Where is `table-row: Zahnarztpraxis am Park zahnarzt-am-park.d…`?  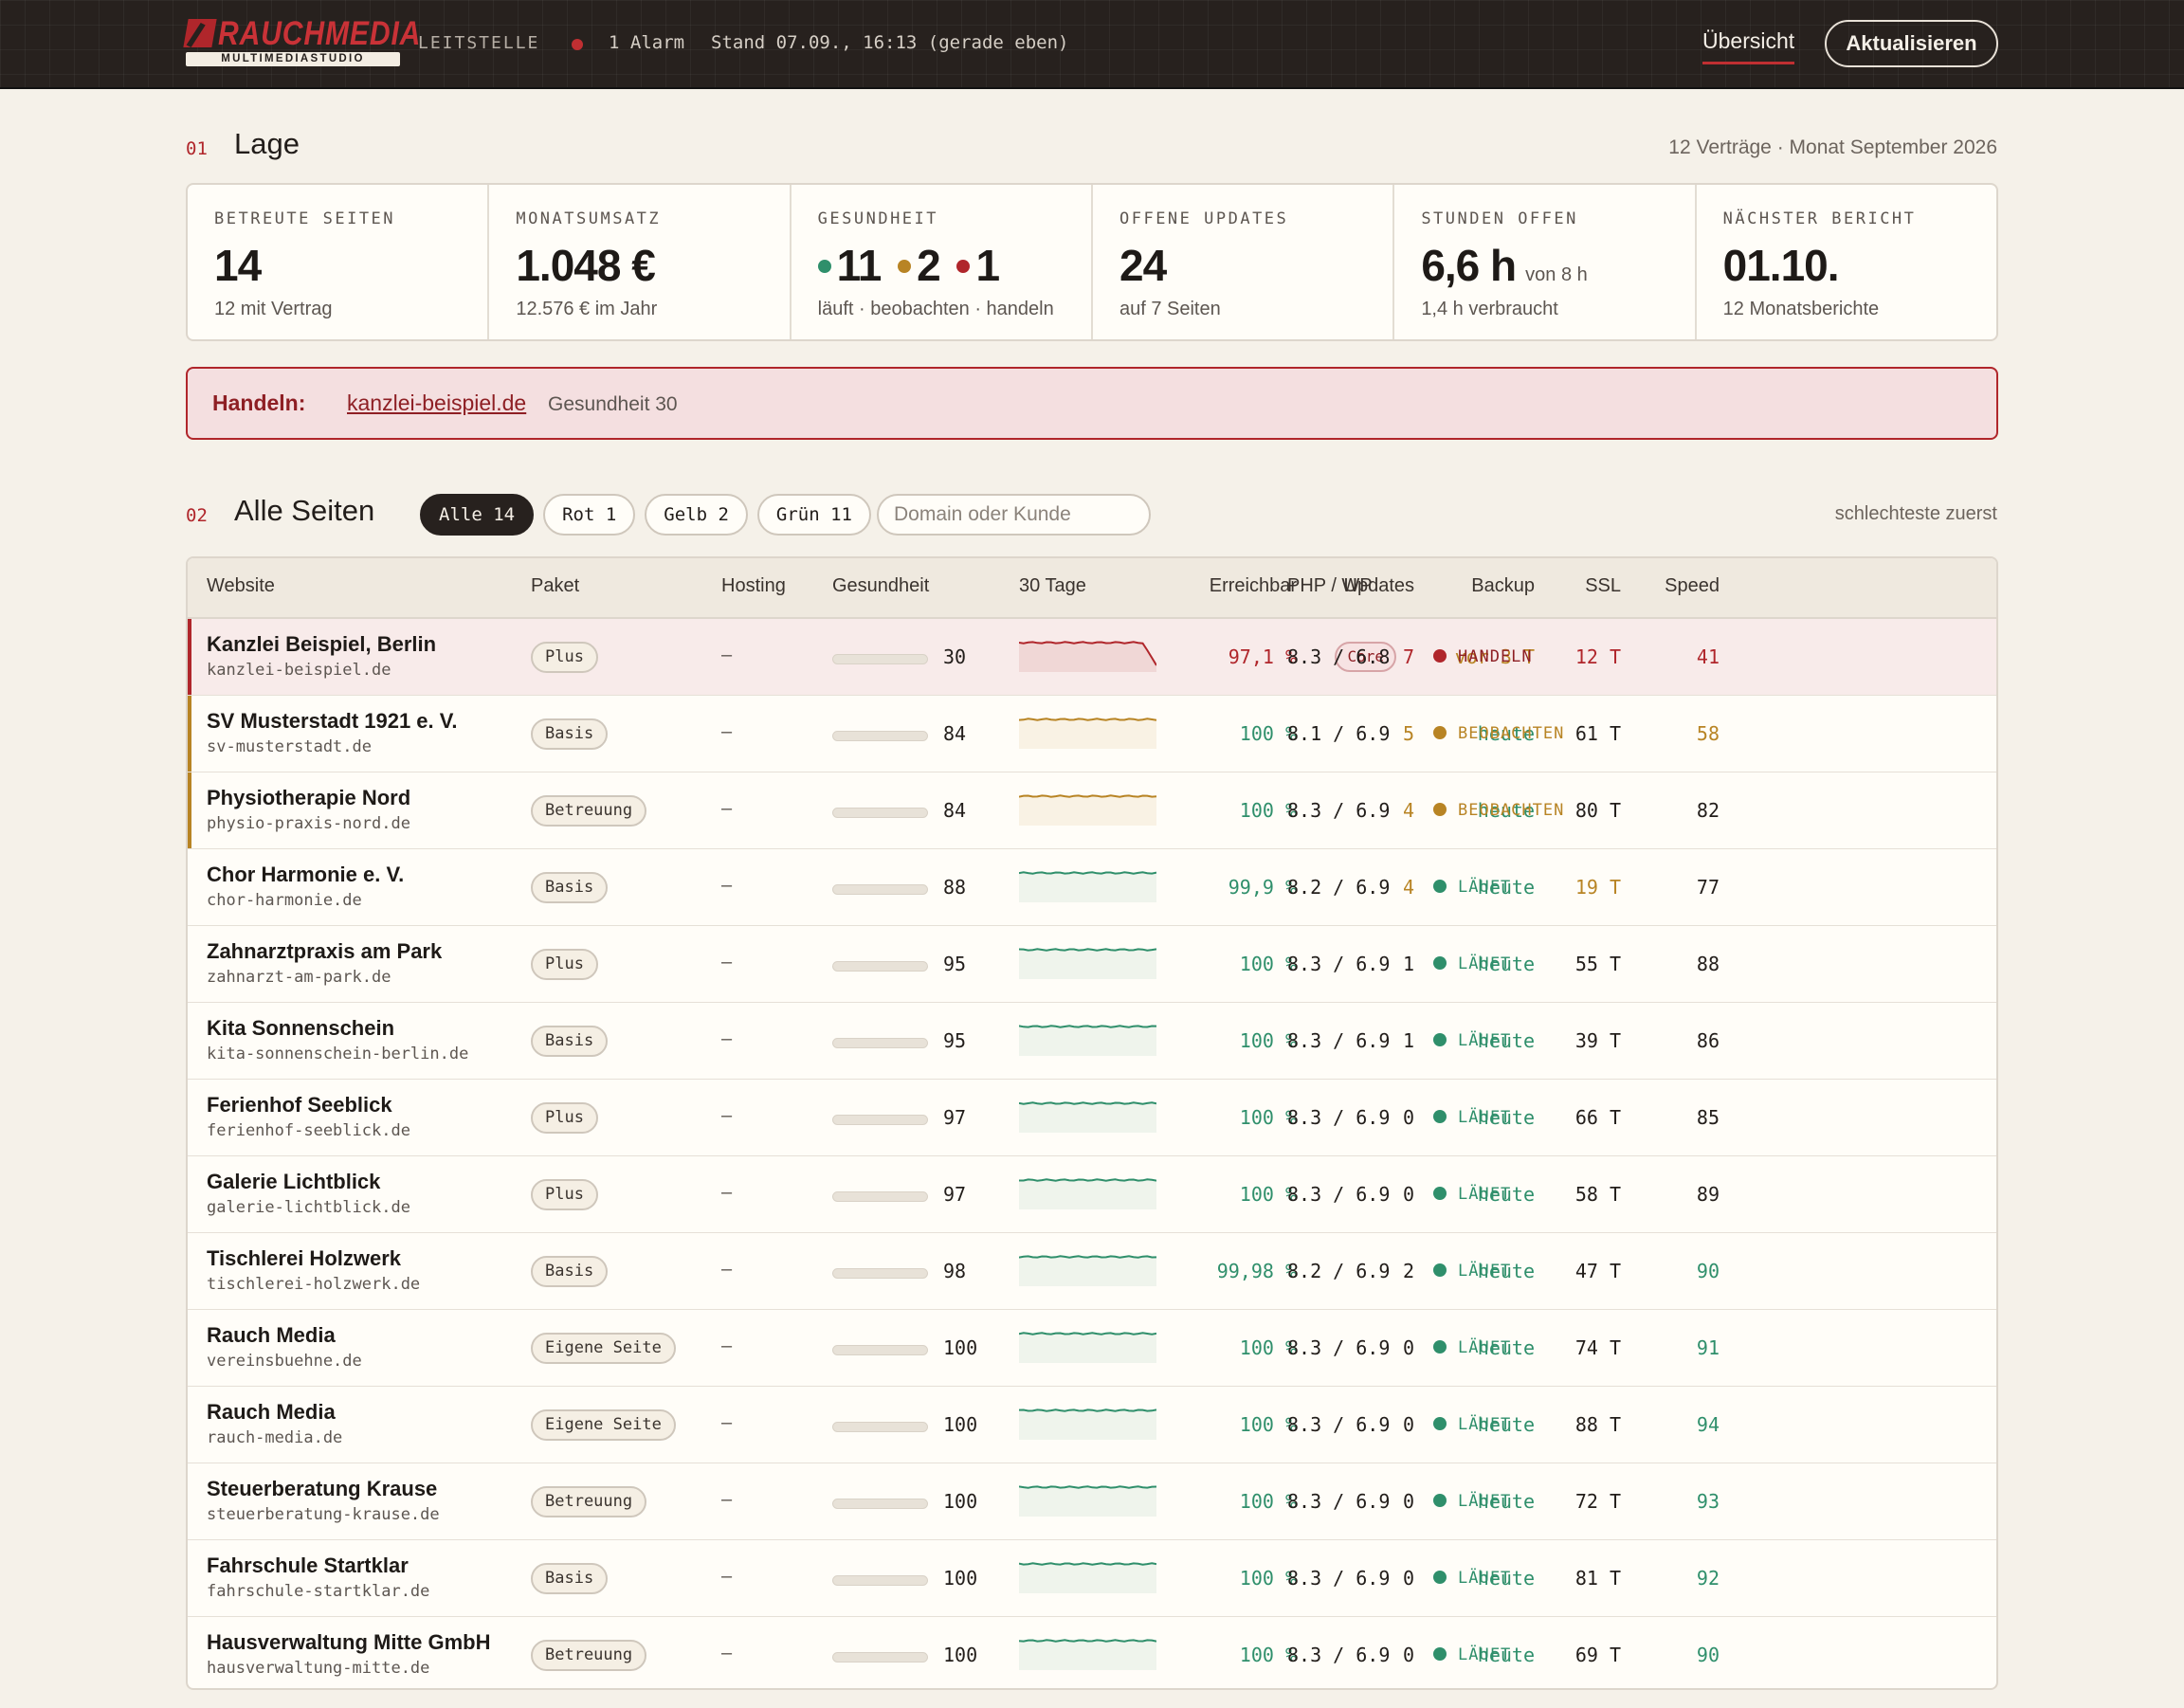 table-row: Zahnarztpraxis am Park zahnarzt-am-park.d… is located at coordinates (1092, 964).